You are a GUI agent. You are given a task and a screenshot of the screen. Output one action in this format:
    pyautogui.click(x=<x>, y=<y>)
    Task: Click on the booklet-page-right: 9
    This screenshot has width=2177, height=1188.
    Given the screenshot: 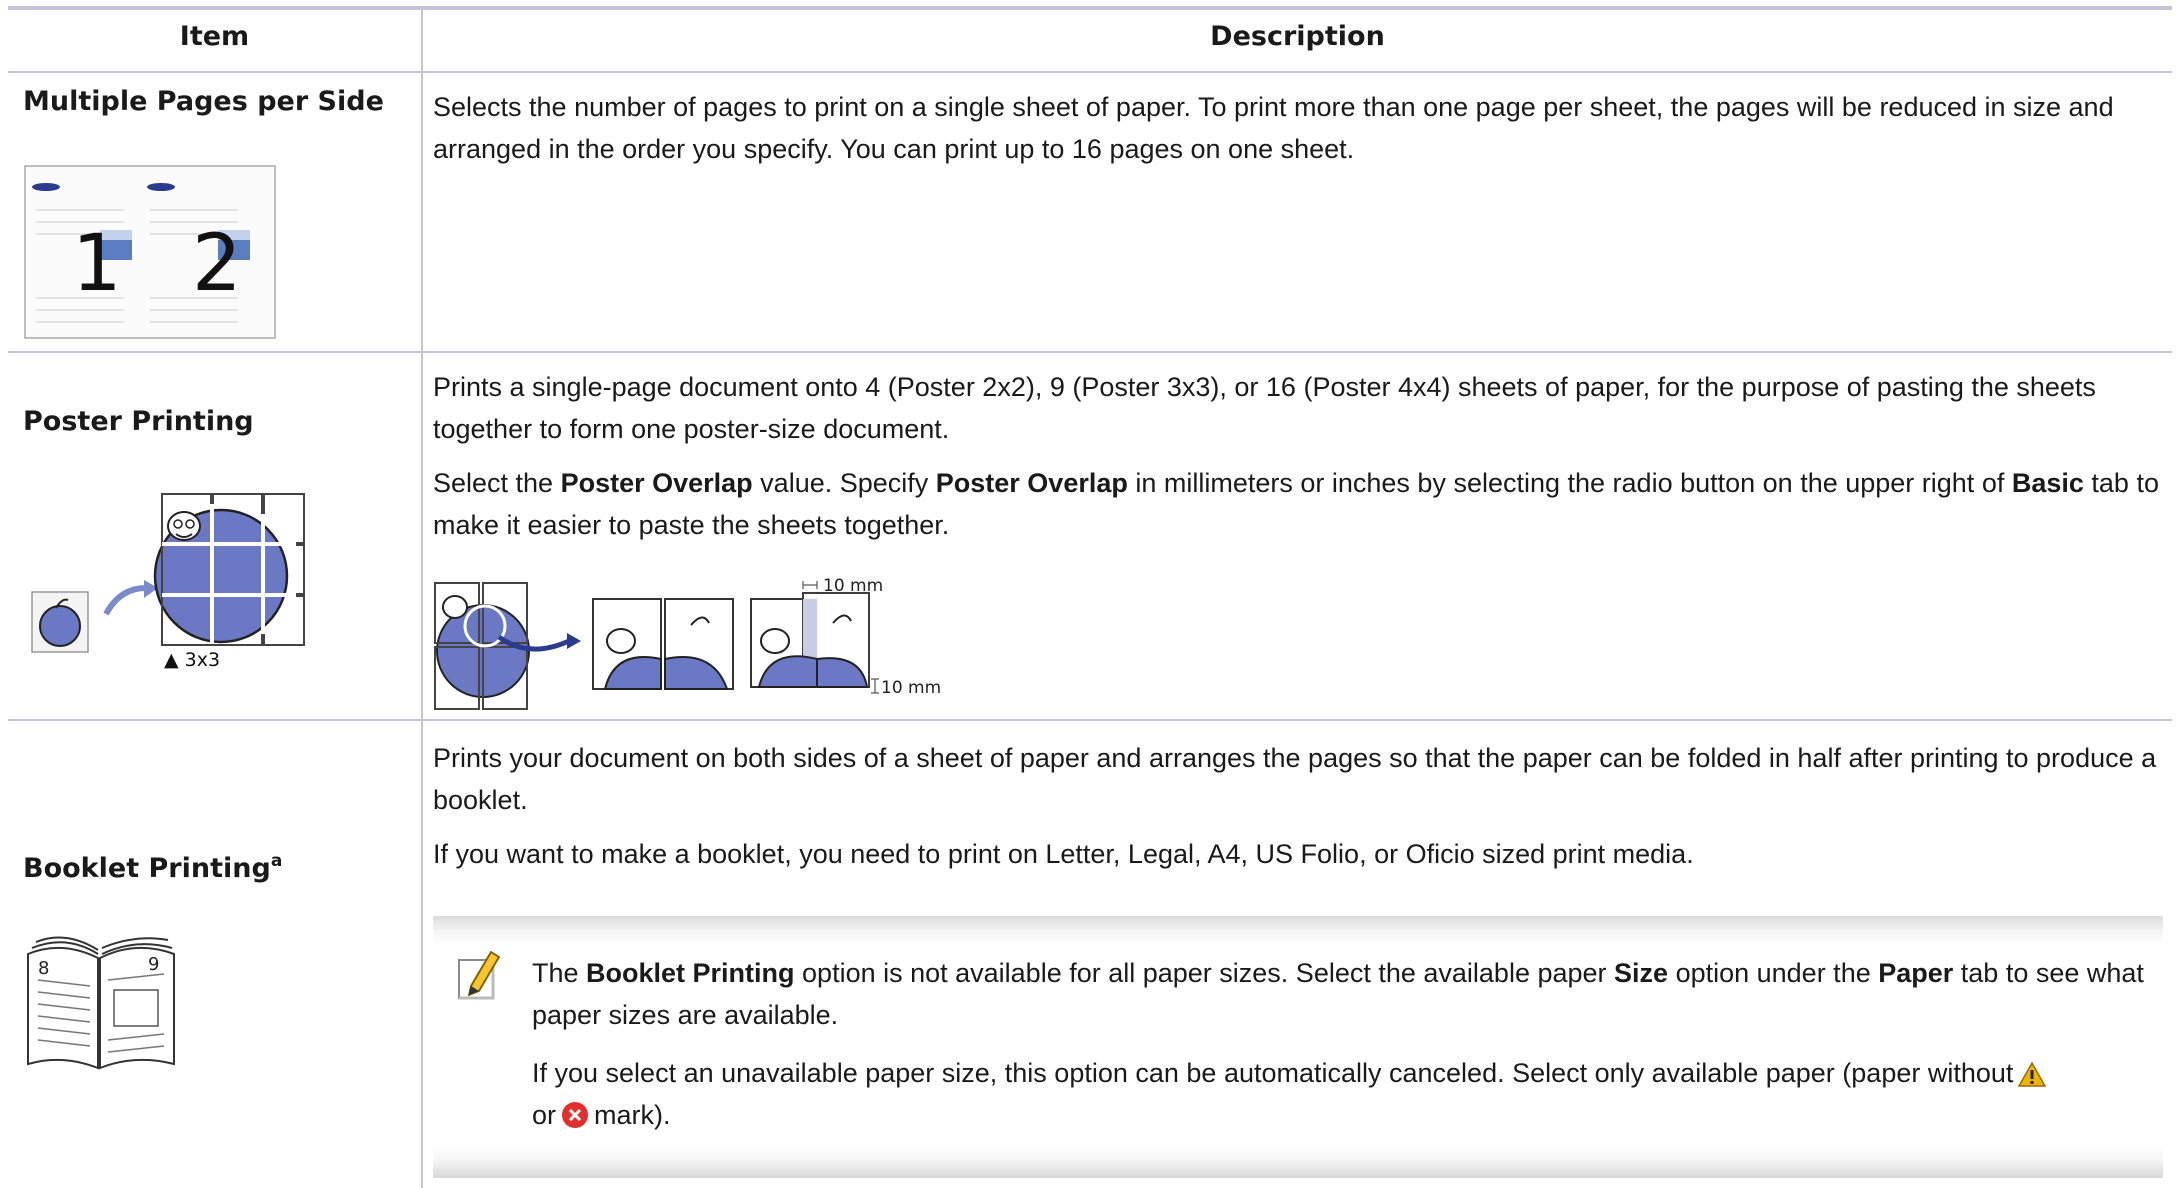 What is the action you would take?
    pyautogui.click(x=153, y=964)
    